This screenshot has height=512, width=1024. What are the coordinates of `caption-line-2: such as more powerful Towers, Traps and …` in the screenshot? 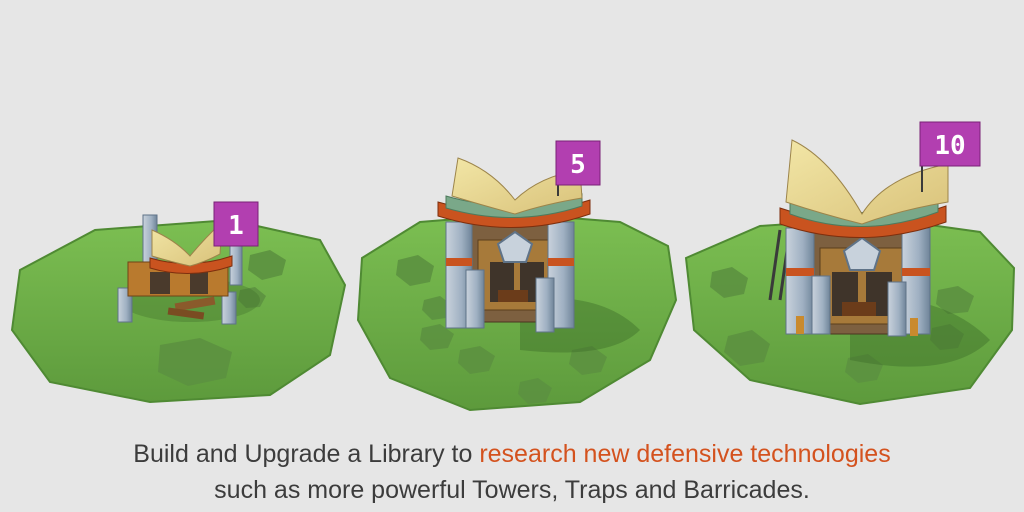 It's located at (512, 490).